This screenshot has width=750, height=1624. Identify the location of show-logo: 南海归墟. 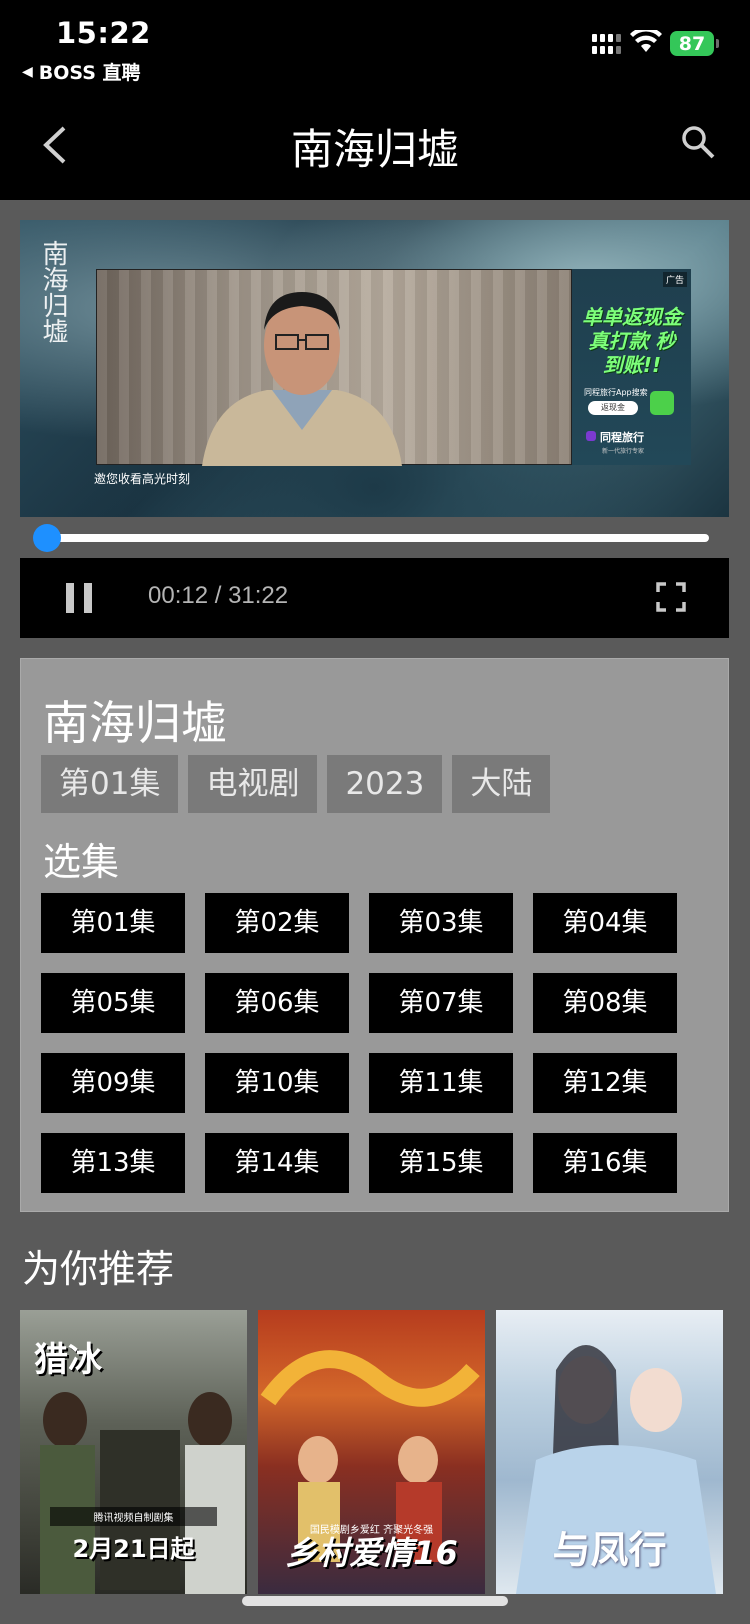
(53, 292).